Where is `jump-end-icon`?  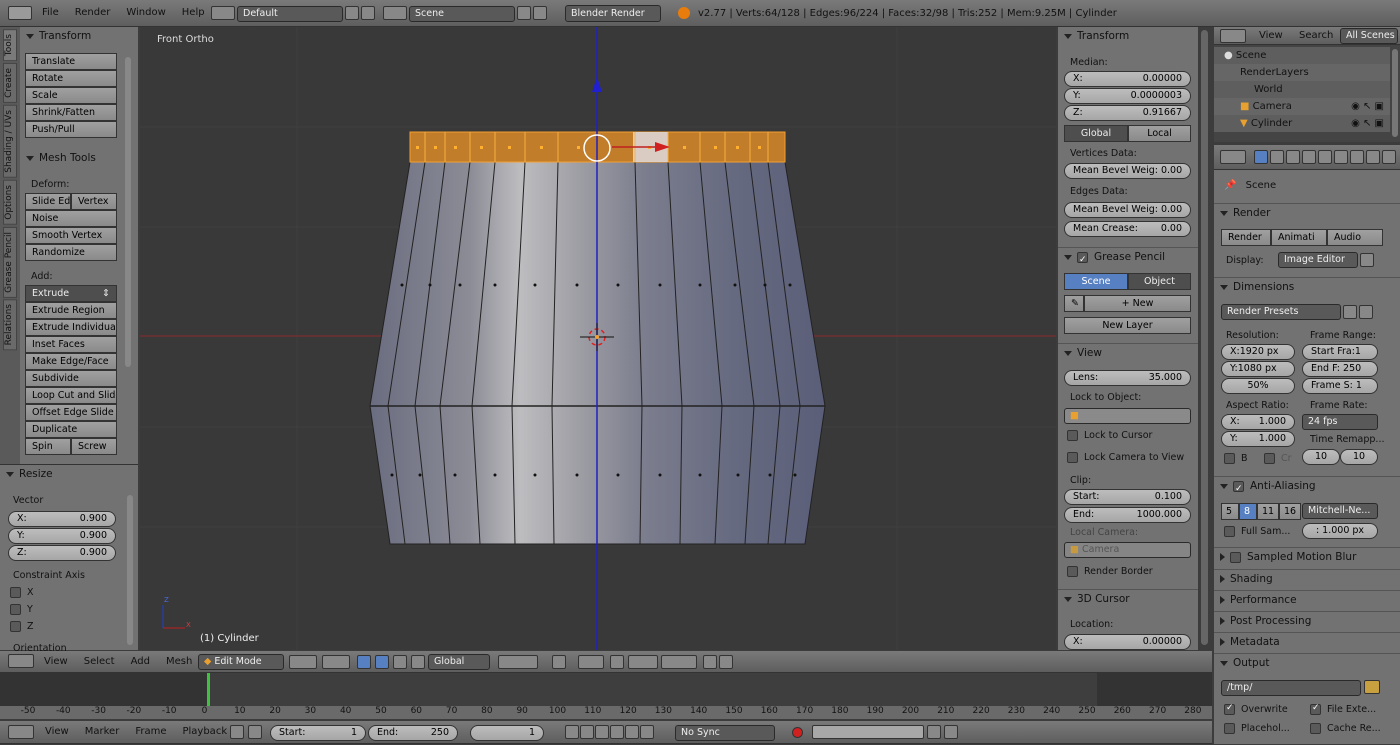
jump-end-icon is located at coordinates (647, 732).